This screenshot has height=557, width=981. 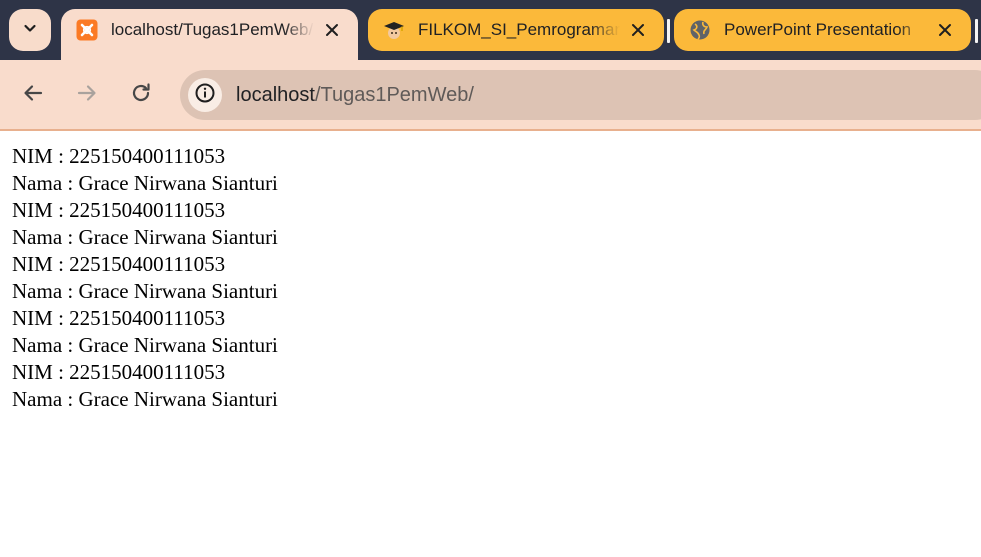 I want to click on tab-localhost: localhost/Tugas1PemWeb/, so click(x=209, y=34).